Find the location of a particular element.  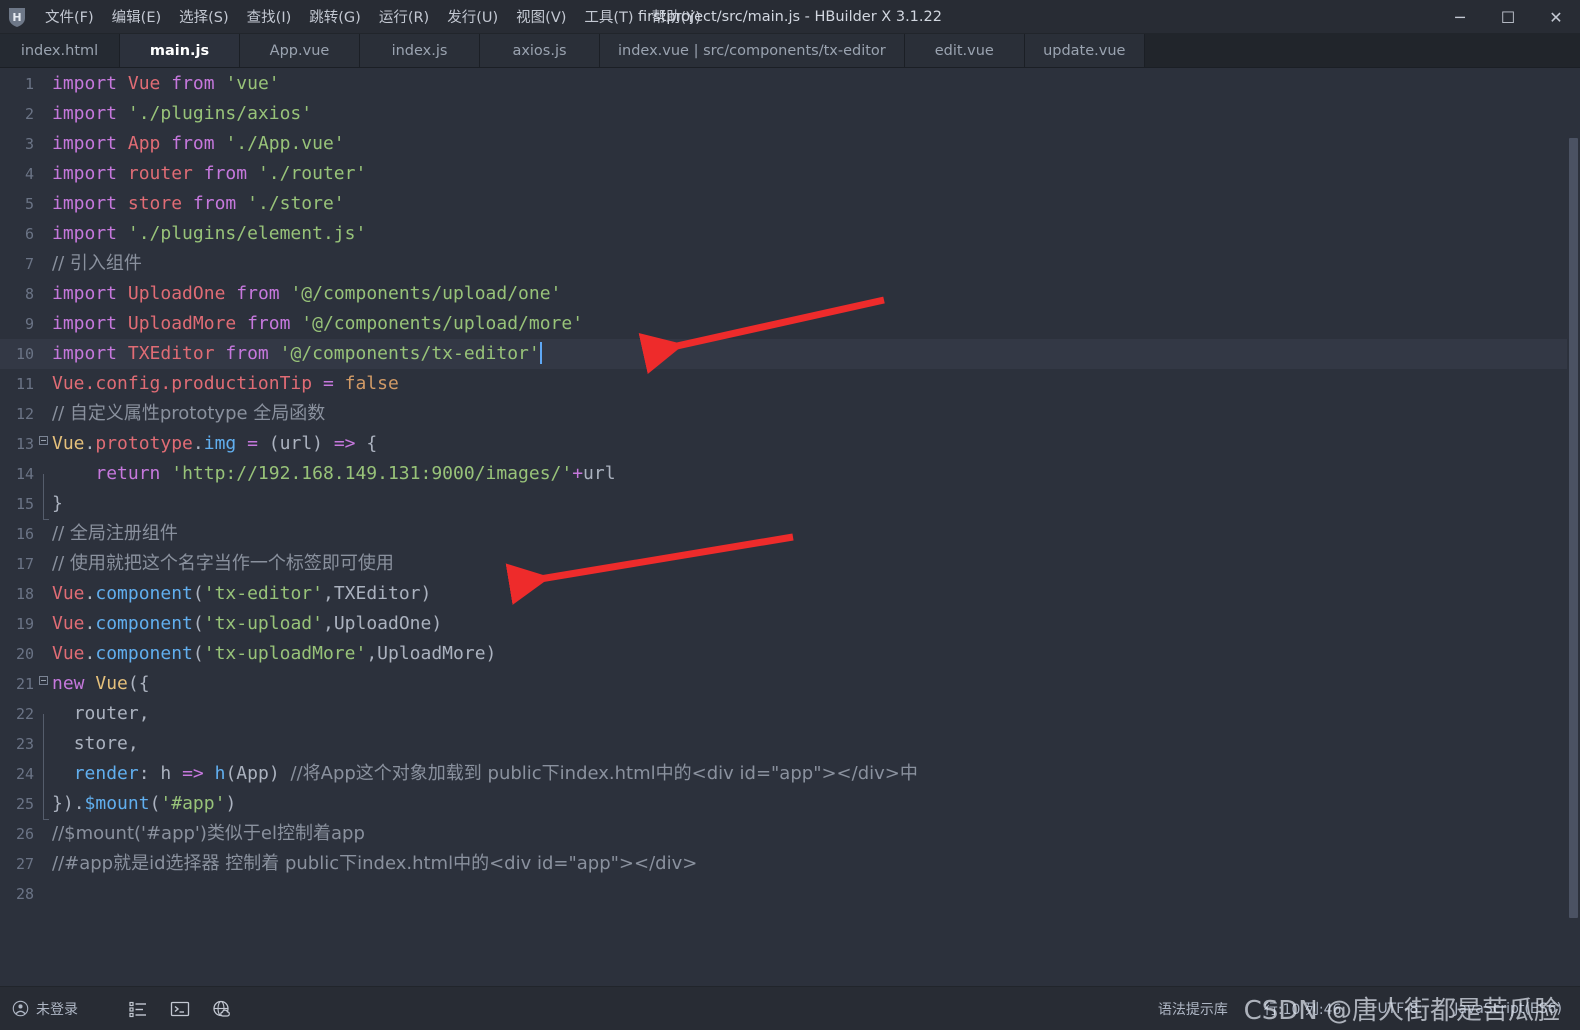

menu-find: 查找(I) is located at coordinates (269, 16).